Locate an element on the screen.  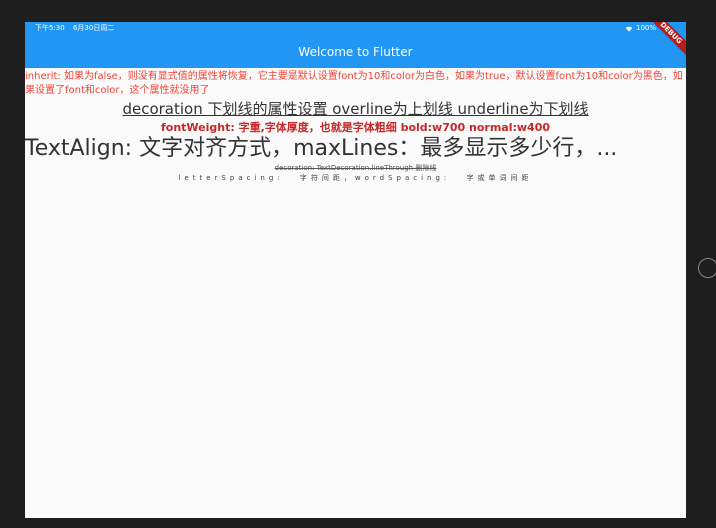
status-right: 100% is located at coordinates (640, 28).